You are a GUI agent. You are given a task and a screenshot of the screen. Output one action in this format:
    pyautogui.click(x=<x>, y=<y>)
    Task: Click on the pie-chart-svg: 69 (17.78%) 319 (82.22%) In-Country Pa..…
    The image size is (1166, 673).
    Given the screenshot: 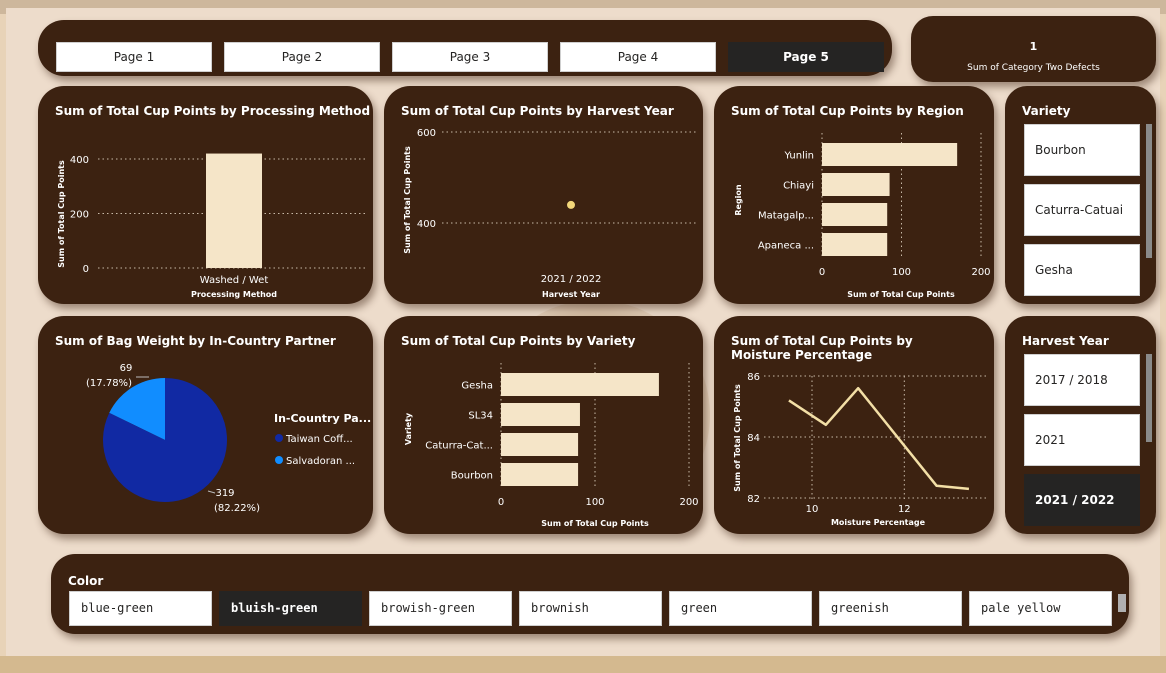 What is the action you would take?
    pyautogui.click(x=228, y=438)
    